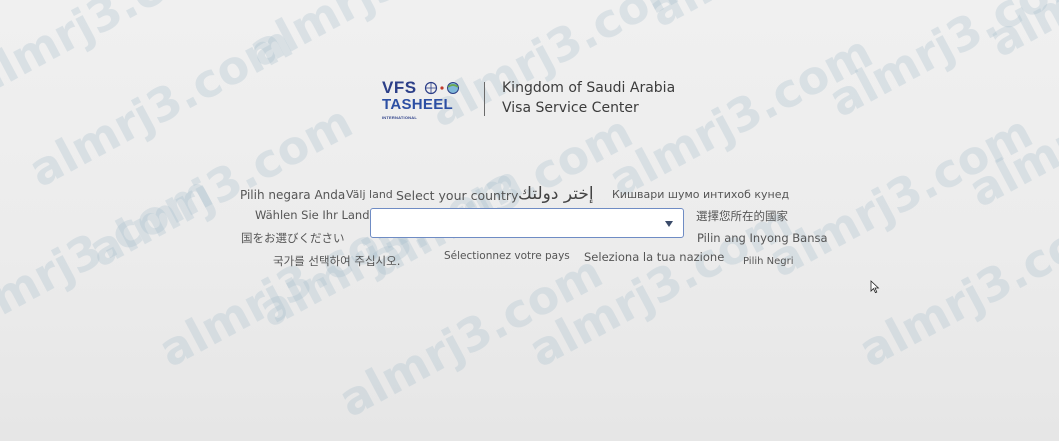  What do you see at coordinates (484, 99) in the screenshot?
I see `header-divider` at bounding box center [484, 99].